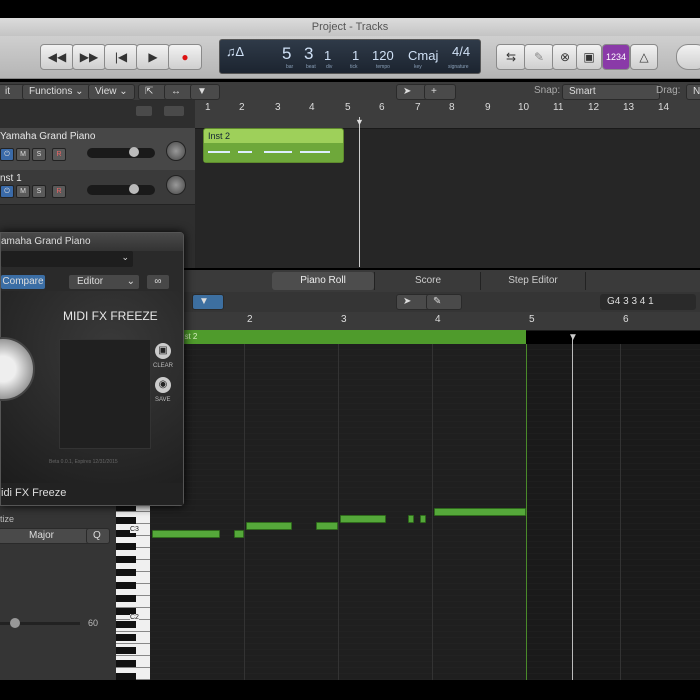 This screenshot has width=700, height=700. I want to click on functions-menu-label: Functions, so click(51, 91).